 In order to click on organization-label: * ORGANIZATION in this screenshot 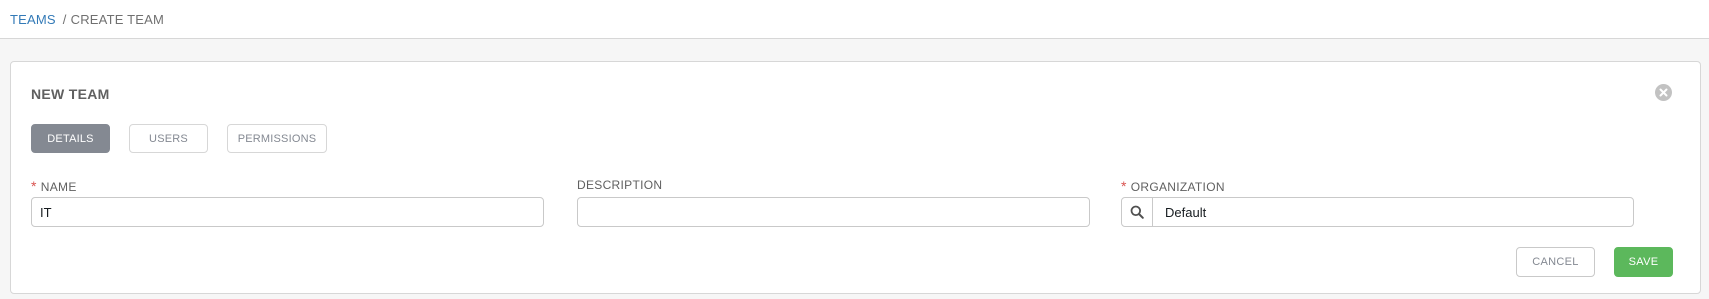, I will do `click(1173, 186)`.